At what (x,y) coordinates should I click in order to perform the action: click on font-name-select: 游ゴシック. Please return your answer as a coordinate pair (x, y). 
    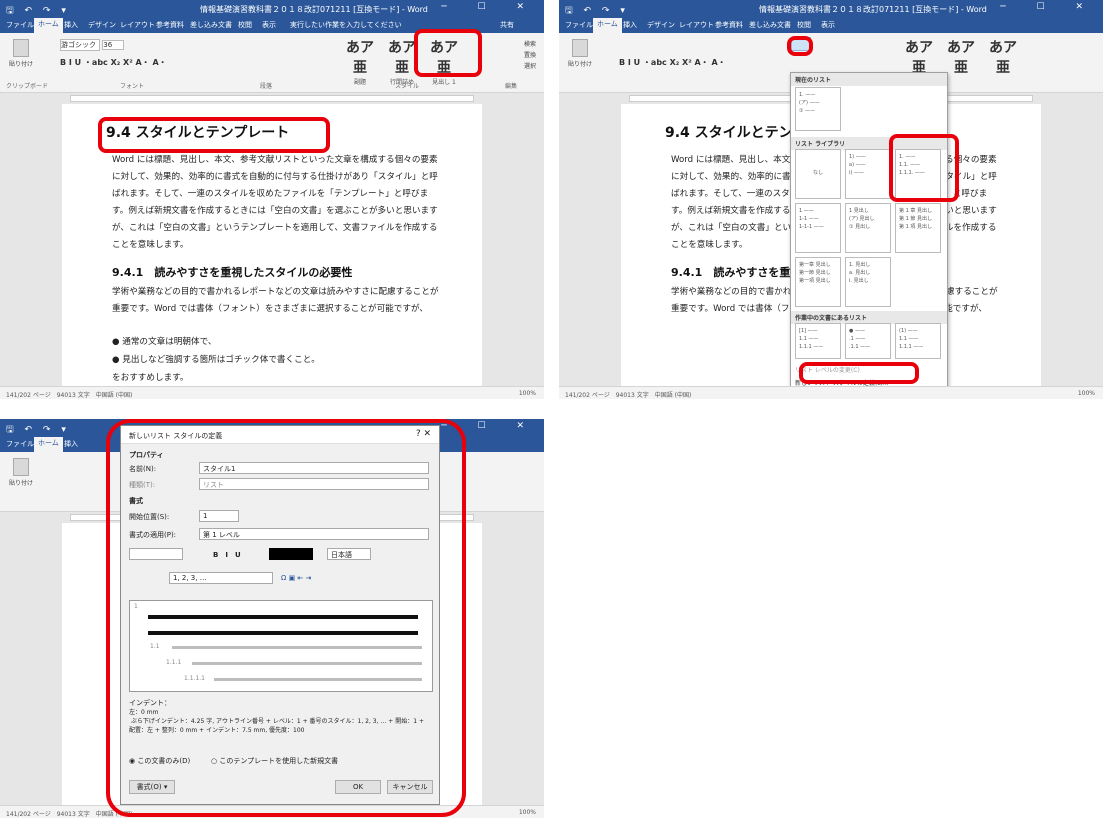
    Looking at the image, I should click on (80, 45).